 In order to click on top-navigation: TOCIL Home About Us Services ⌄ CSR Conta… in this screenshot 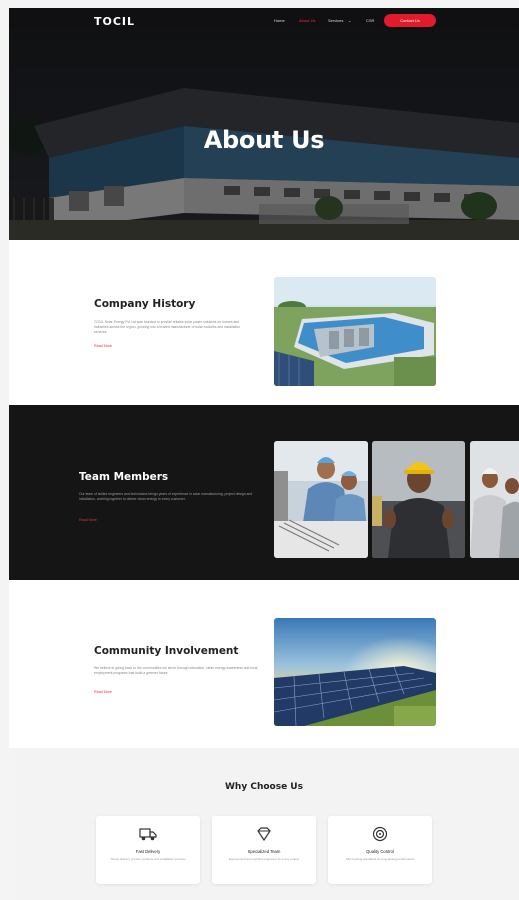, I will do `click(264, 21)`.